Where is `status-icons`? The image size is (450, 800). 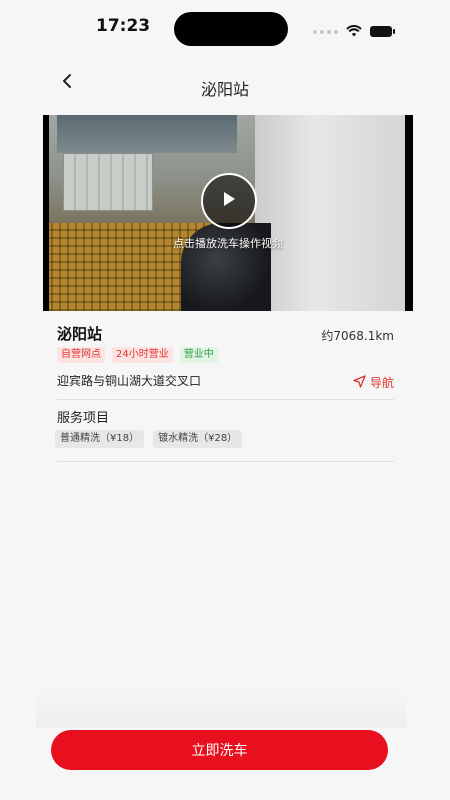
status-icons is located at coordinates (354, 31).